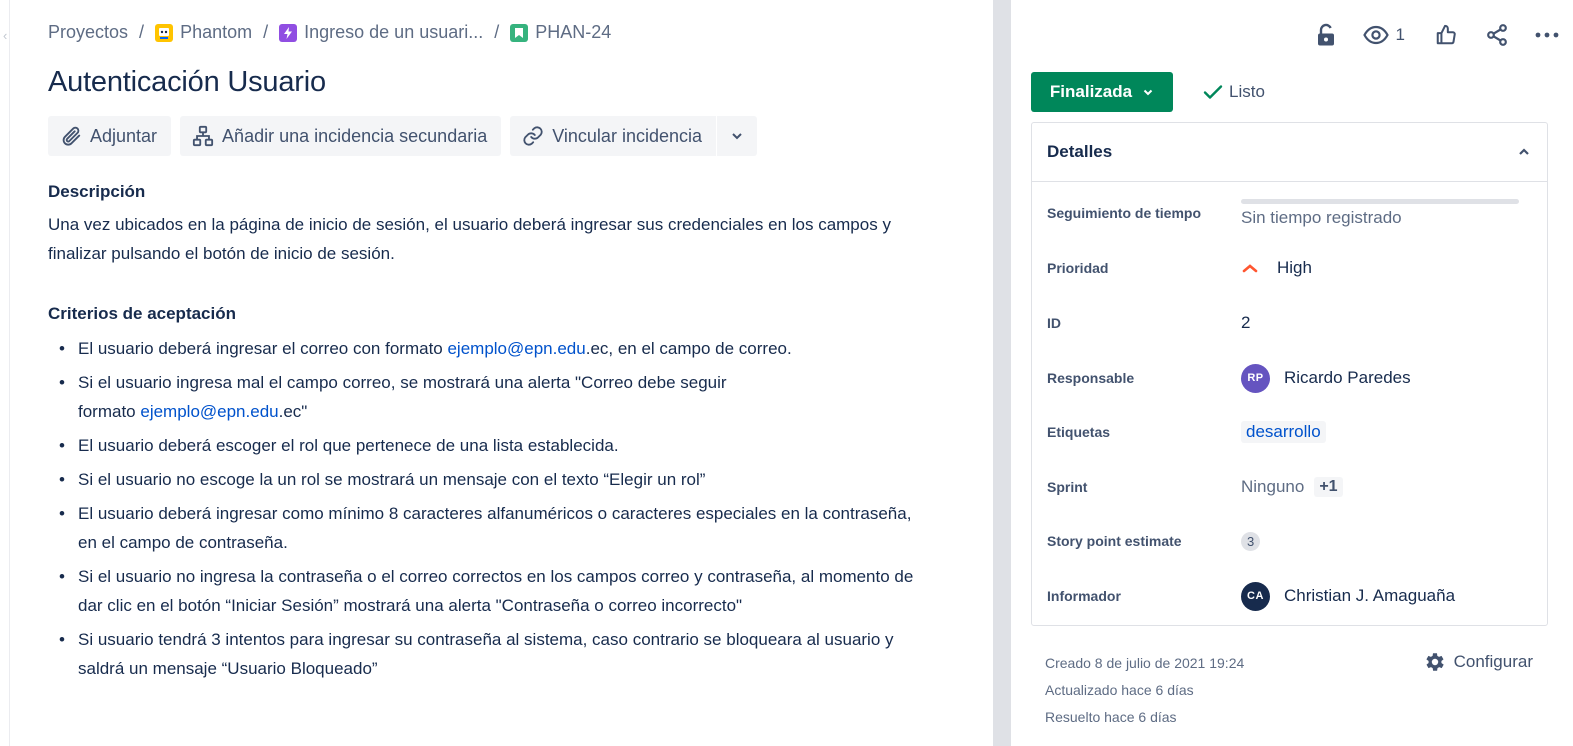 Image resolution: width=1573 pixels, height=746 pixels. I want to click on link-issue-group: Vincular incidencia, so click(633, 136).